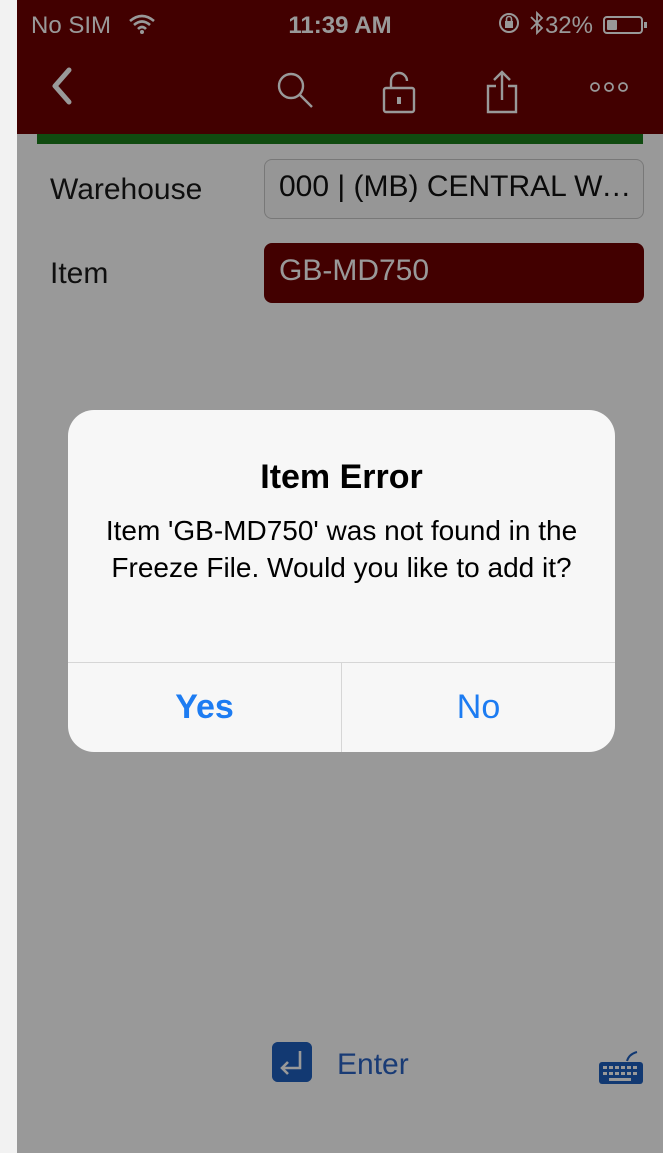  What do you see at coordinates (478, 707) in the screenshot?
I see `no-button: No` at bounding box center [478, 707].